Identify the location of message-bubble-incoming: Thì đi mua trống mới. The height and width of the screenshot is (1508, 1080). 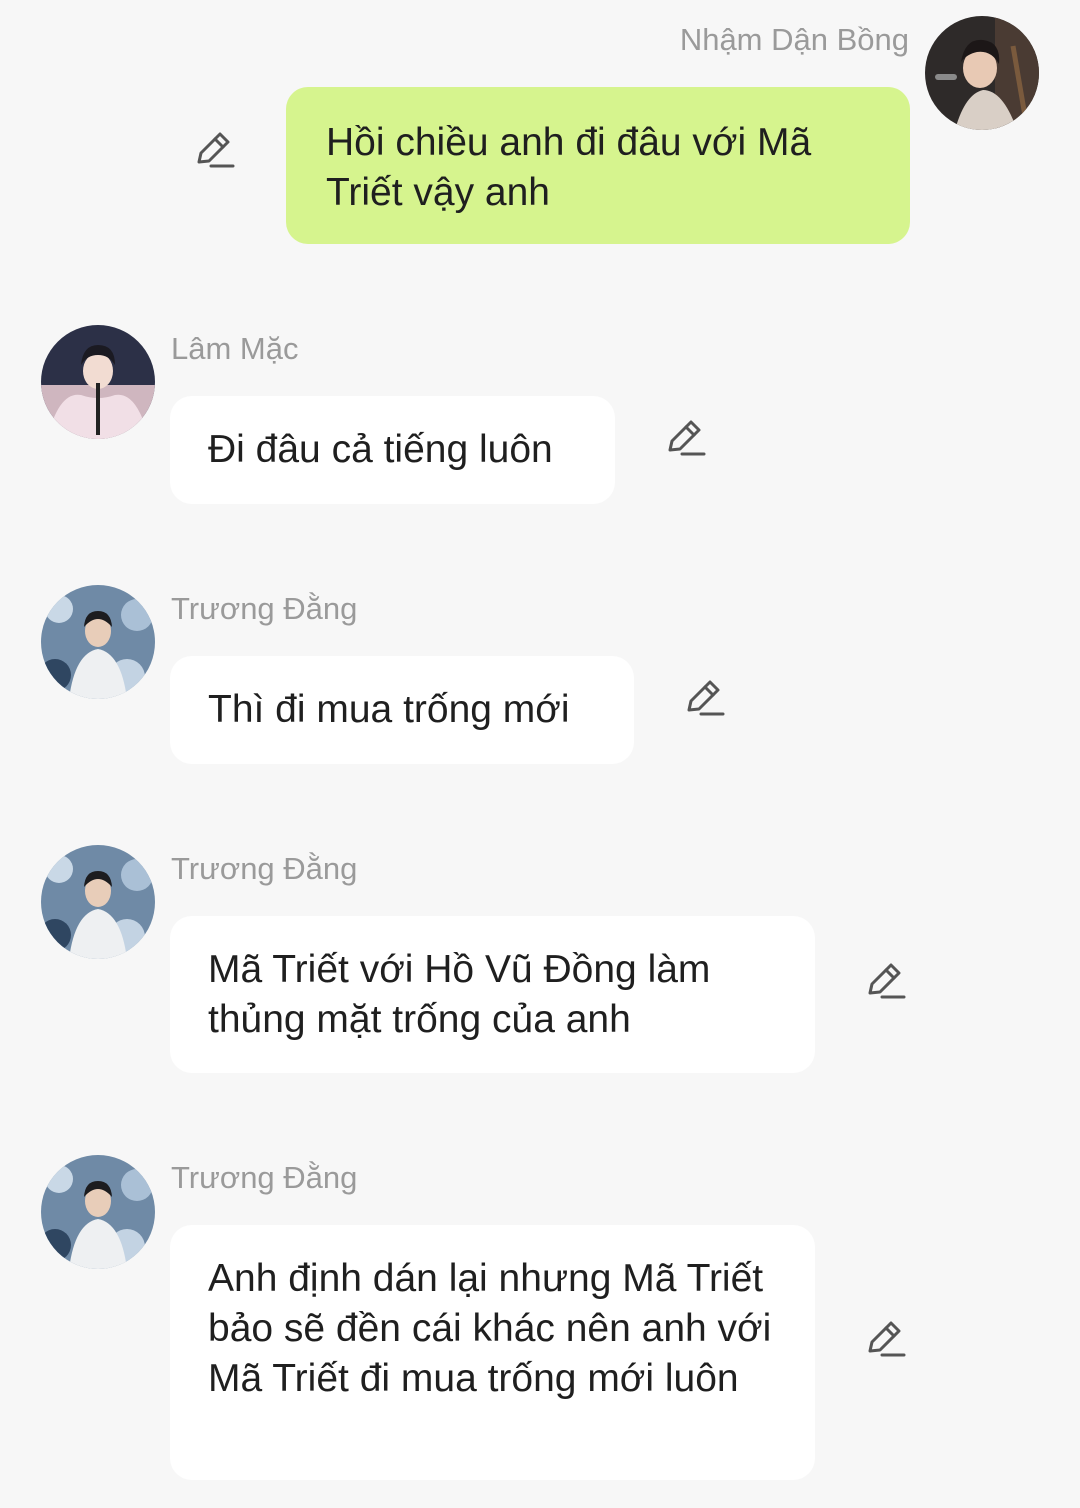
(402, 710).